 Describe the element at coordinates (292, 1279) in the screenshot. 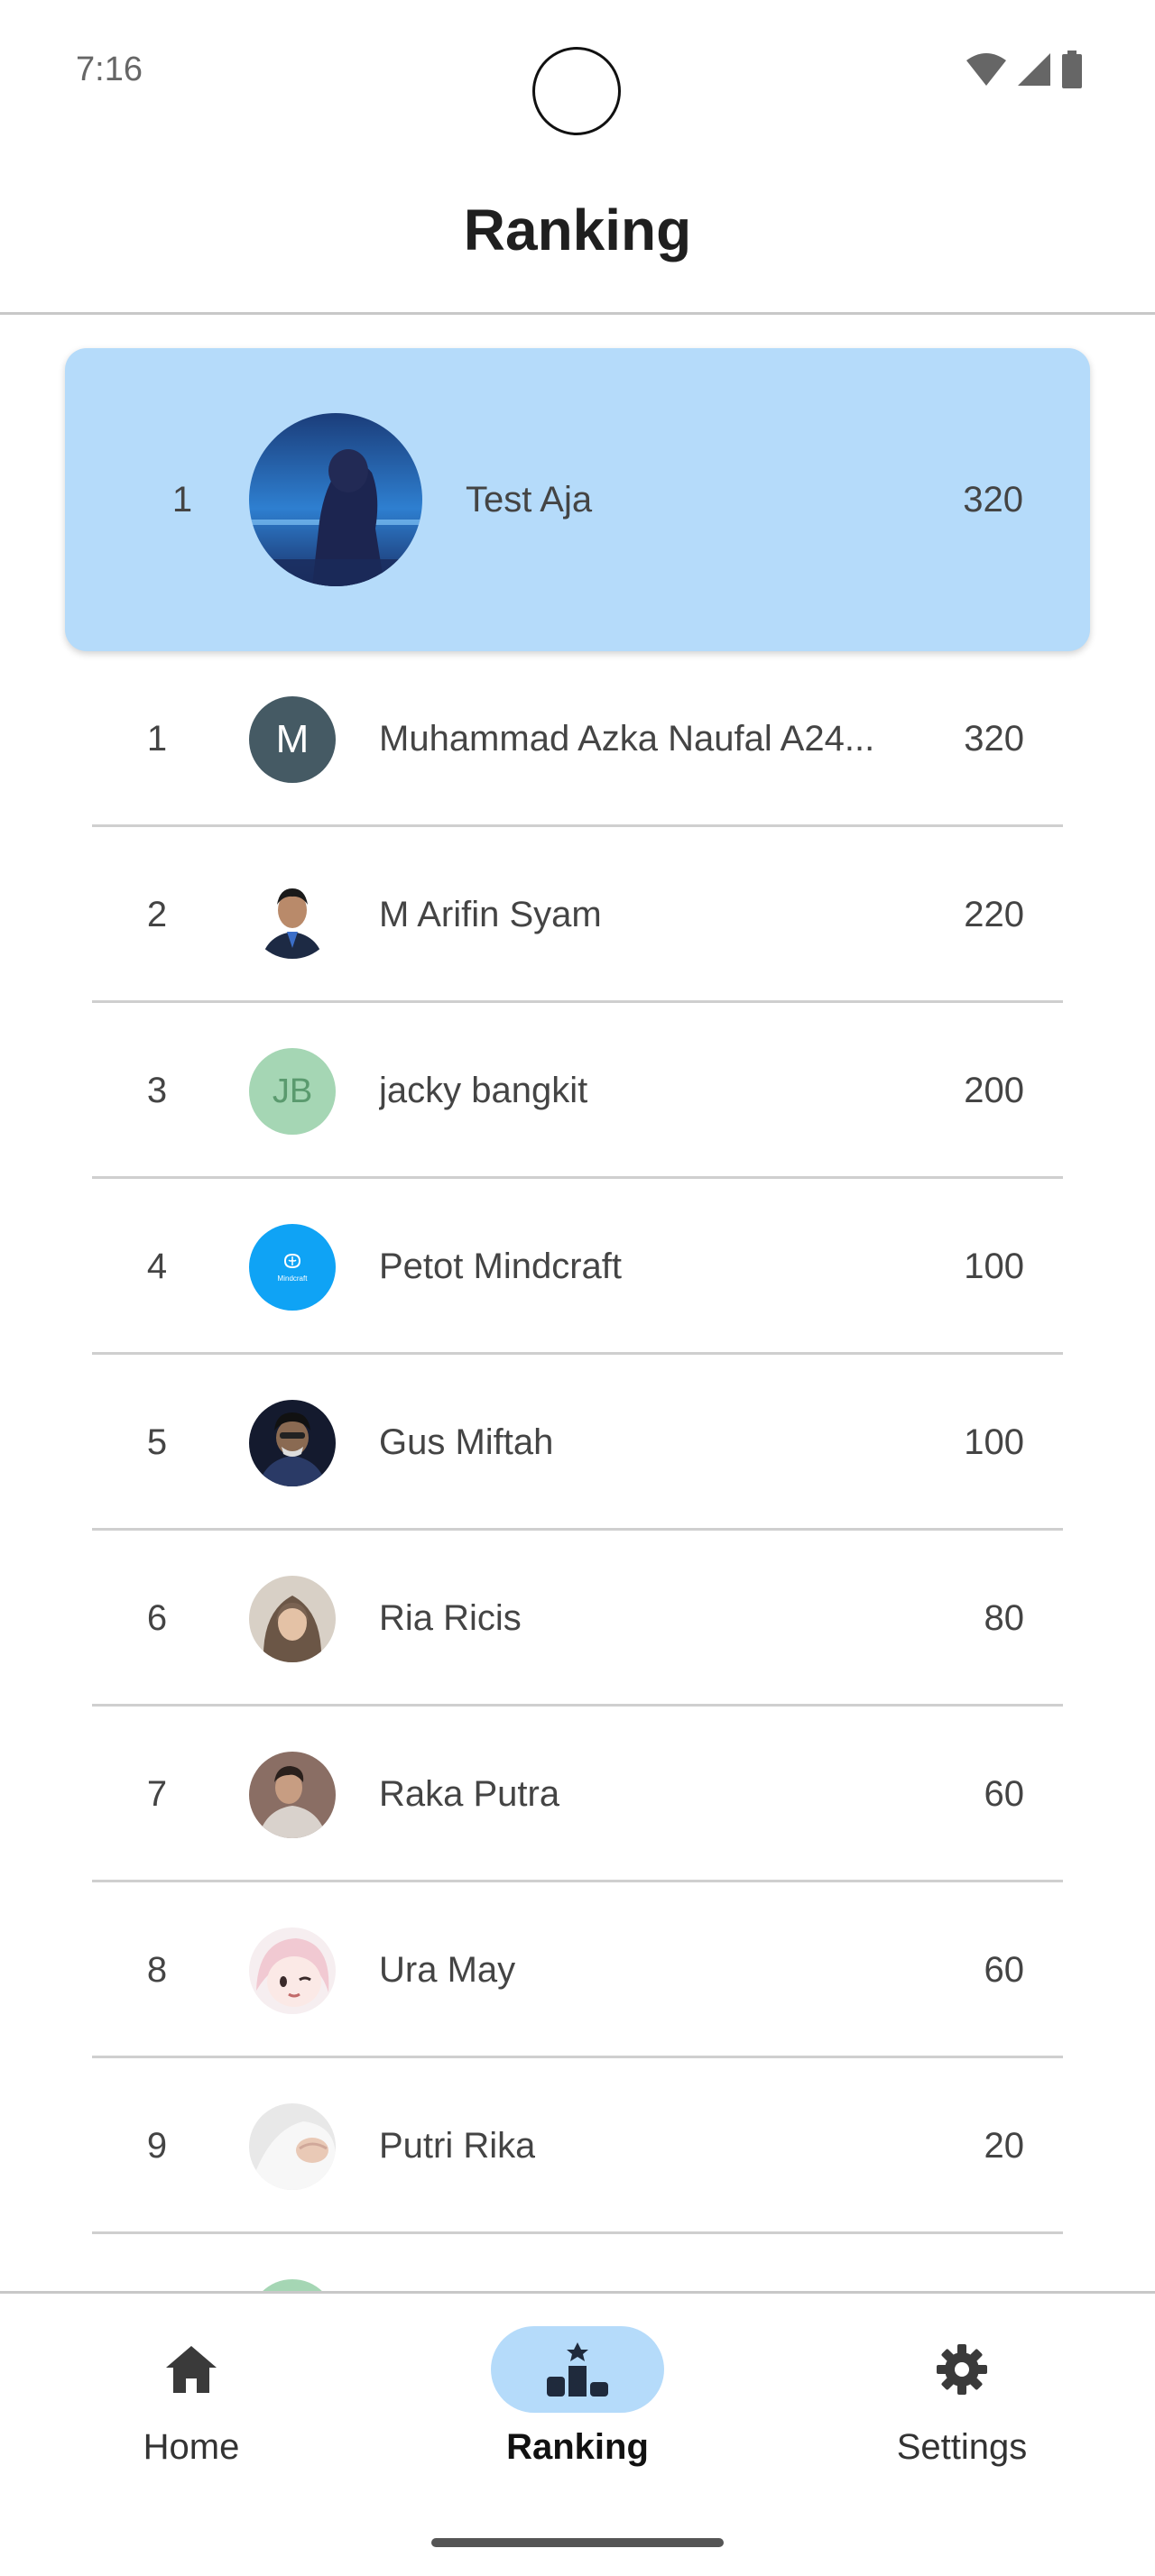

I see `logo-text: Mindcraft` at that location.